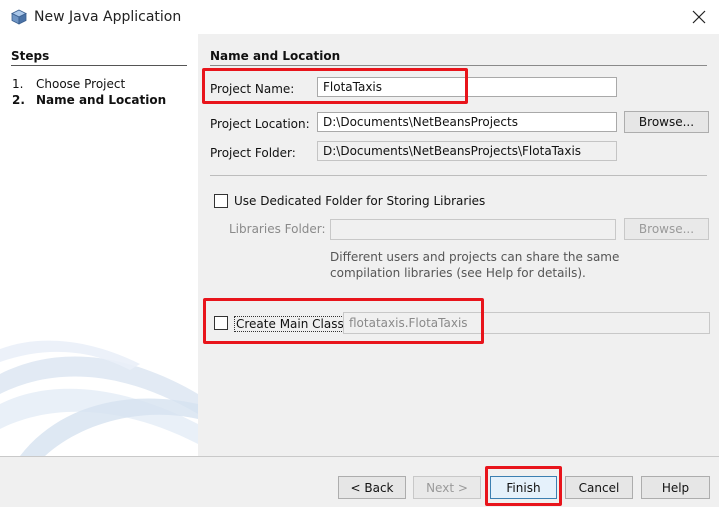 The height and width of the screenshot is (507, 719). Describe the element at coordinates (675, 487) in the screenshot. I see `help-button: Help` at that location.